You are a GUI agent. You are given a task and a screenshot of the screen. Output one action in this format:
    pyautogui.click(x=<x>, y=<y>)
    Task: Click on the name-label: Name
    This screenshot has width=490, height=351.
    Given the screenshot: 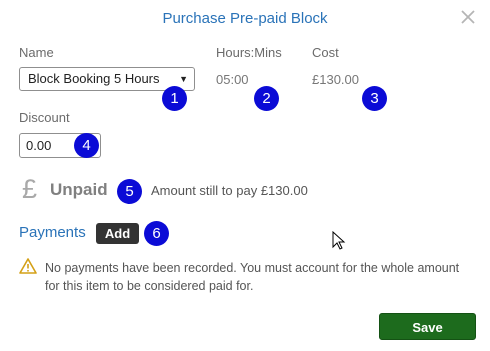 What is the action you would take?
    pyautogui.click(x=36, y=52)
    